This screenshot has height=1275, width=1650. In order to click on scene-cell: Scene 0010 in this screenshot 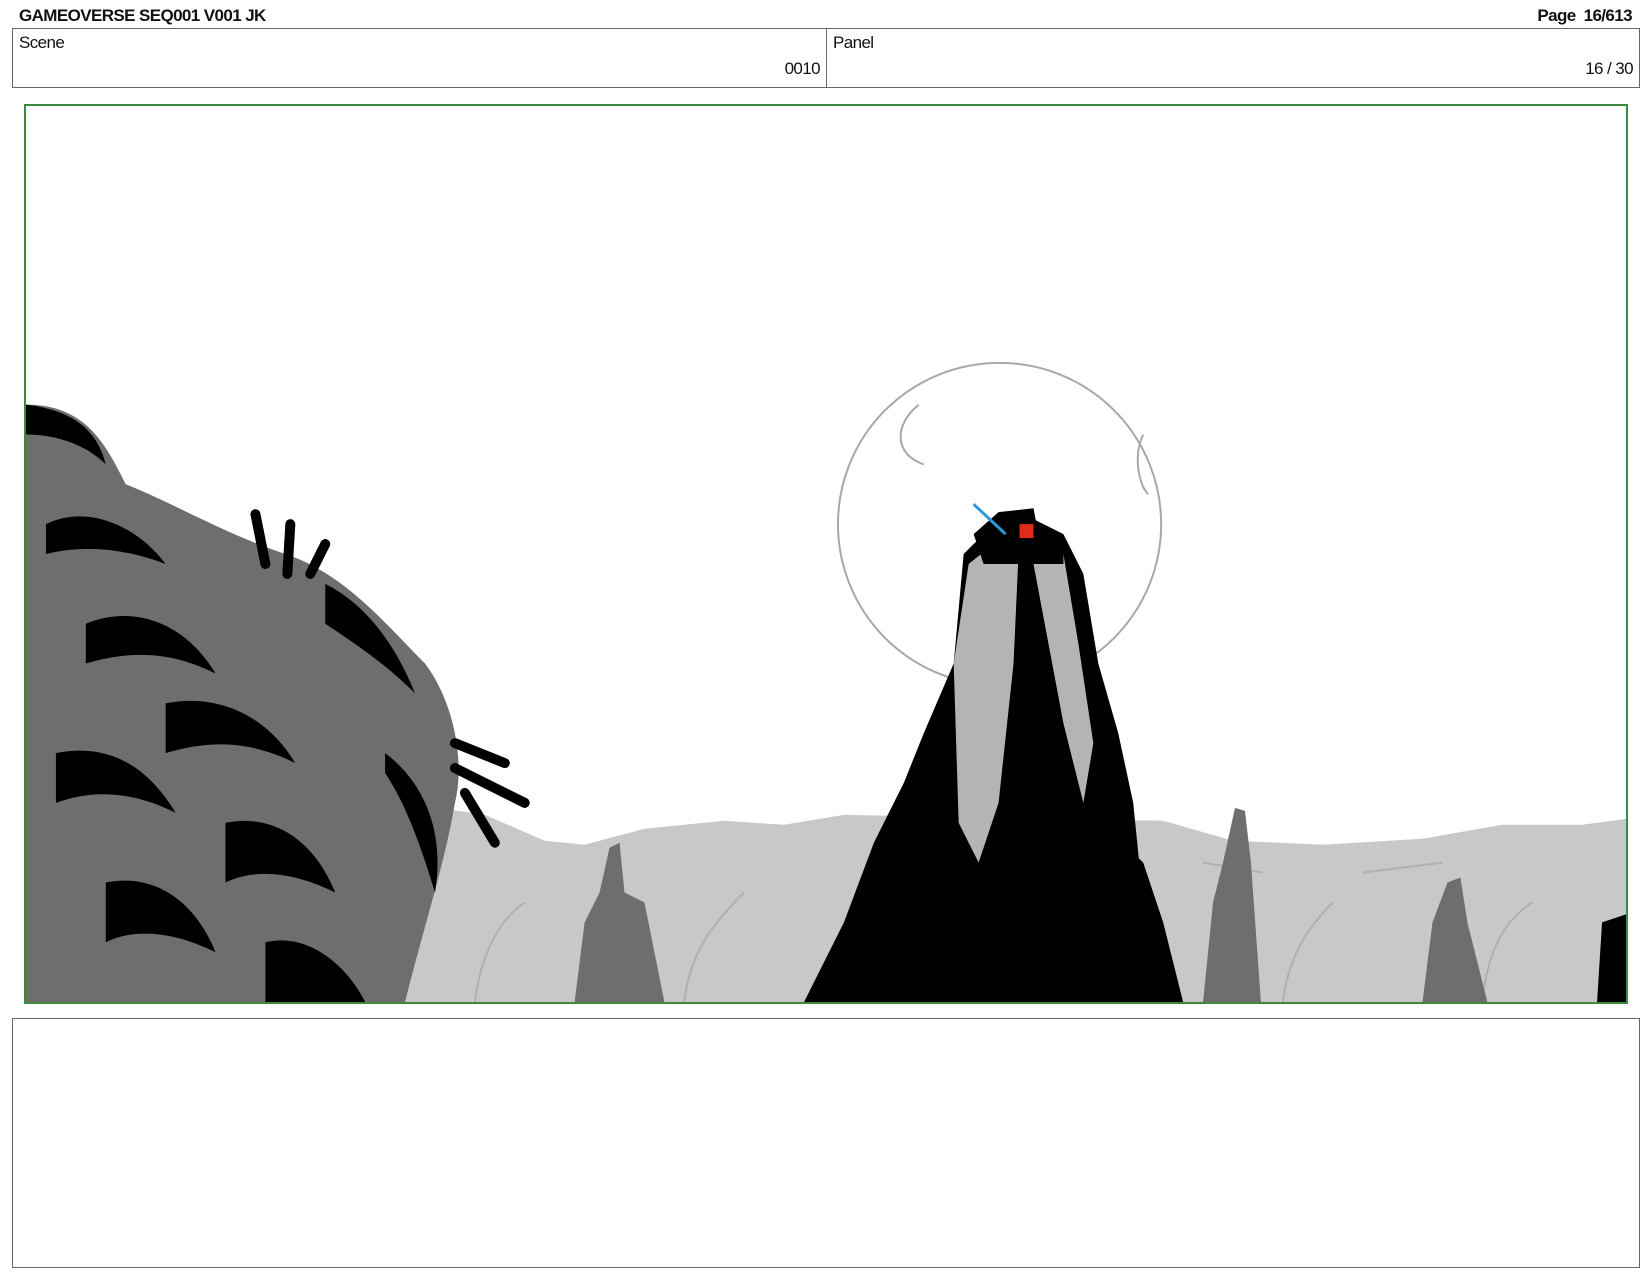, I will do `click(420, 58)`.